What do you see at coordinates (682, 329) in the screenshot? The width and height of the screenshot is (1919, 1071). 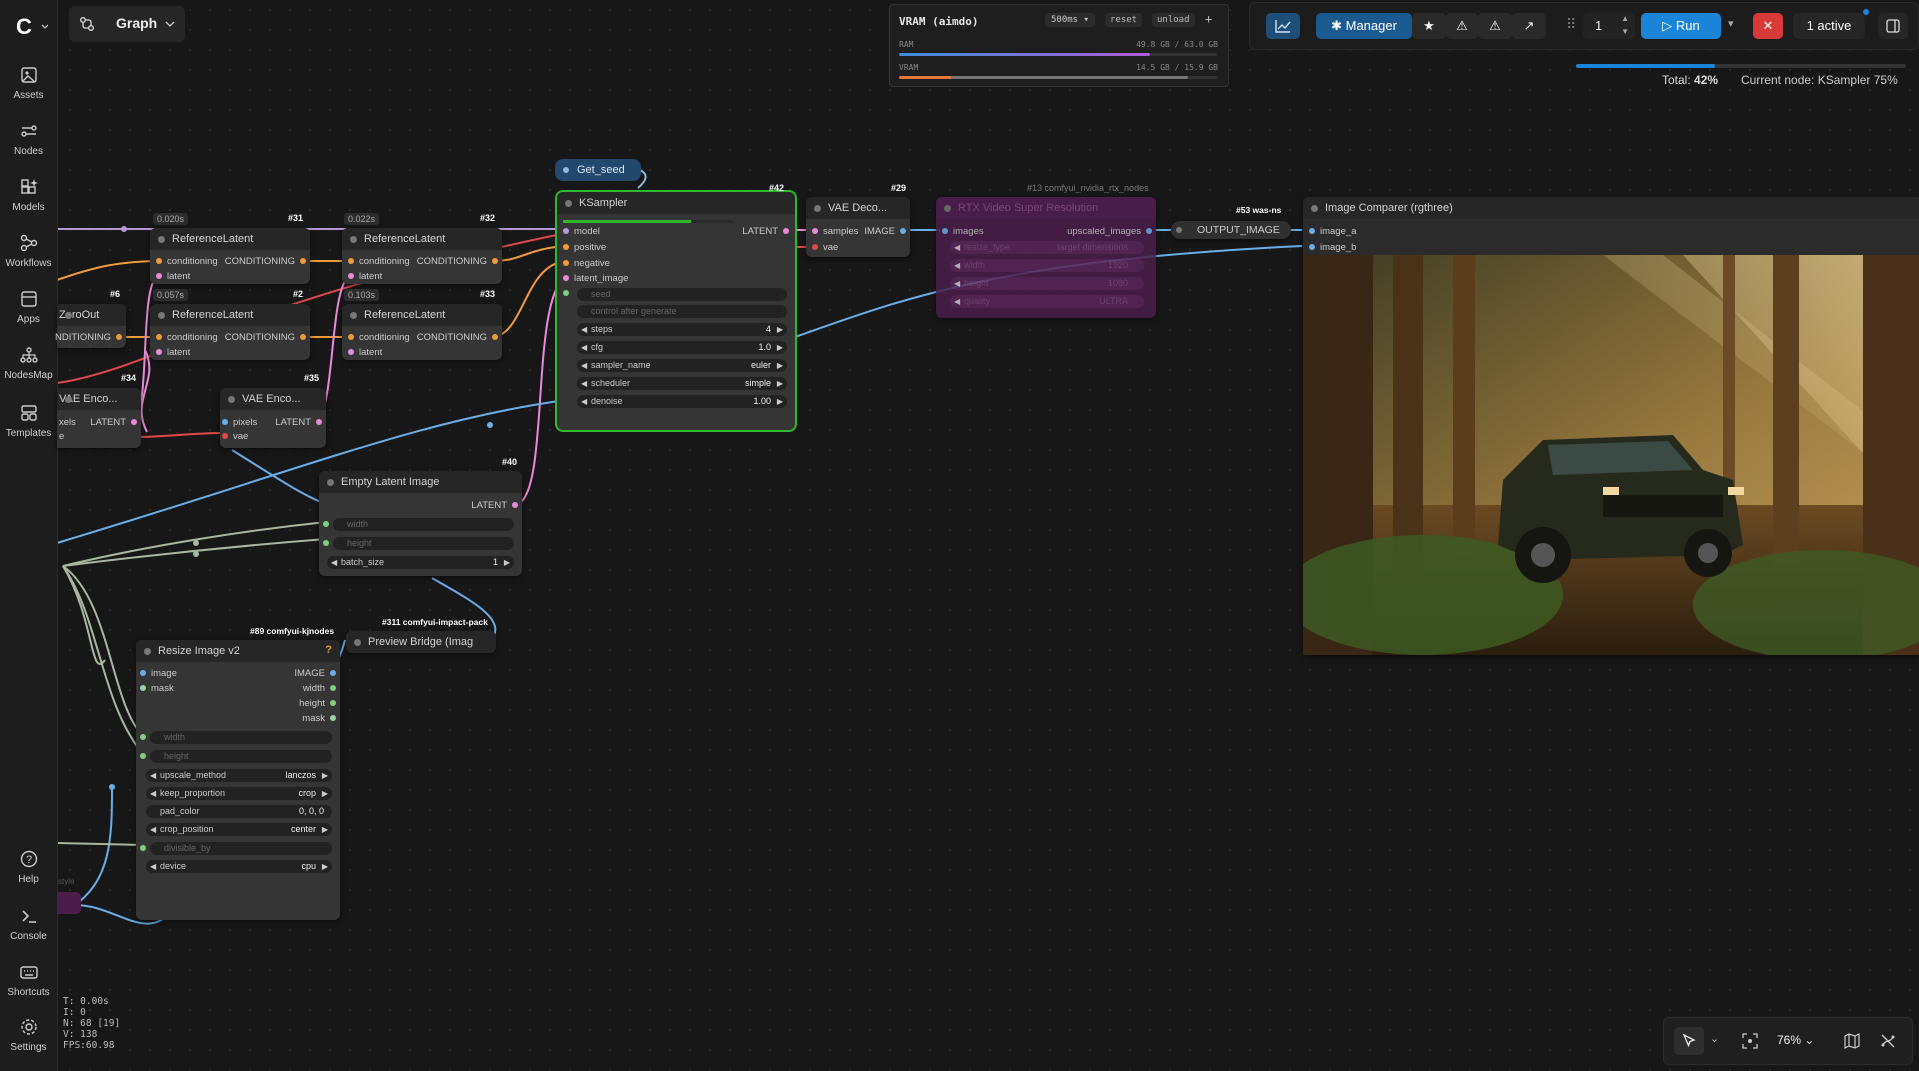 I see `steps-widget: ◀ steps 4 ▶` at bounding box center [682, 329].